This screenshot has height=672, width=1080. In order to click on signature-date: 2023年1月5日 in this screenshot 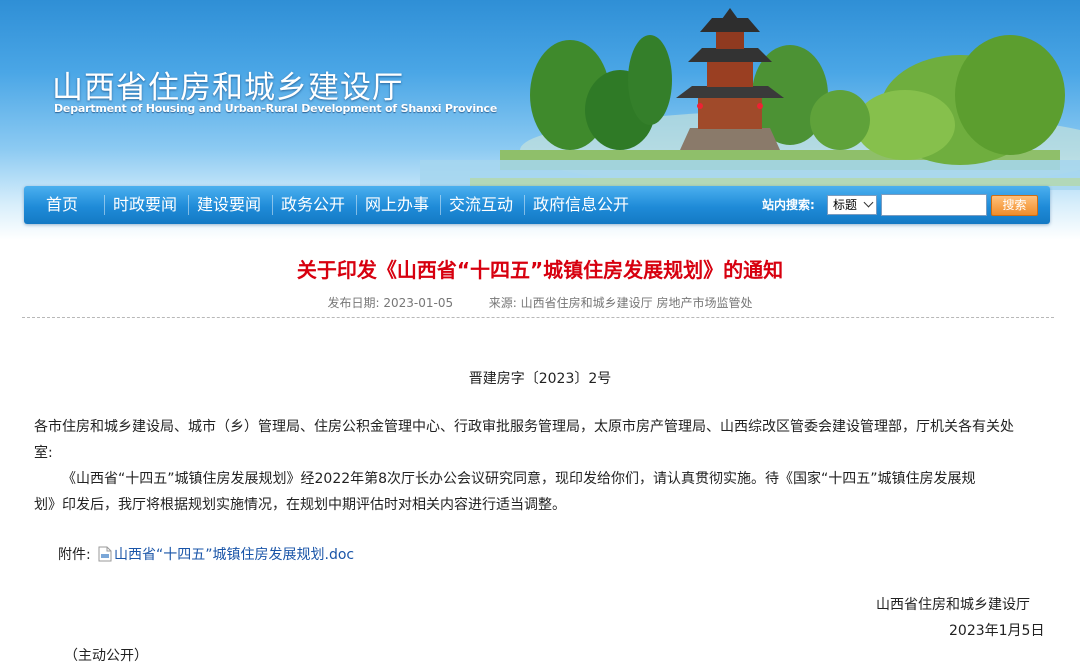, I will do `click(997, 631)`.